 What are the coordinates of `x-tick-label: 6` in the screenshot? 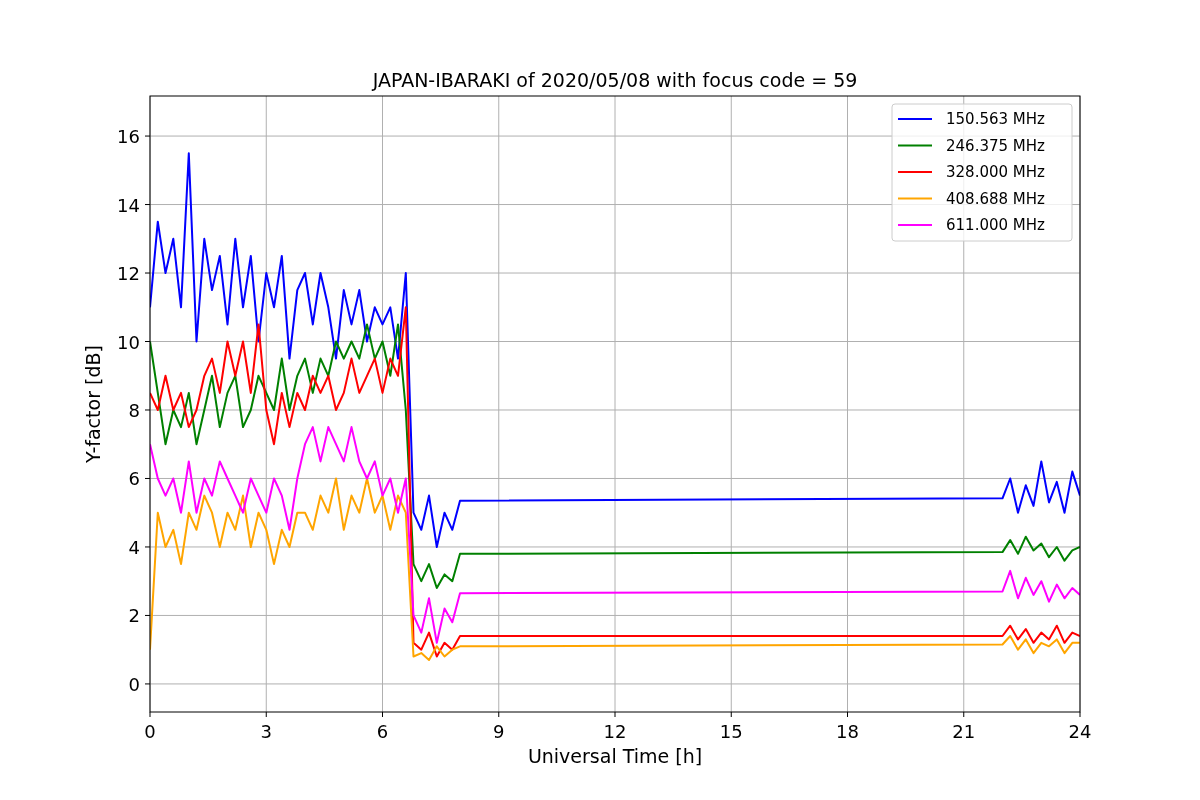 It's located at (382, 731).